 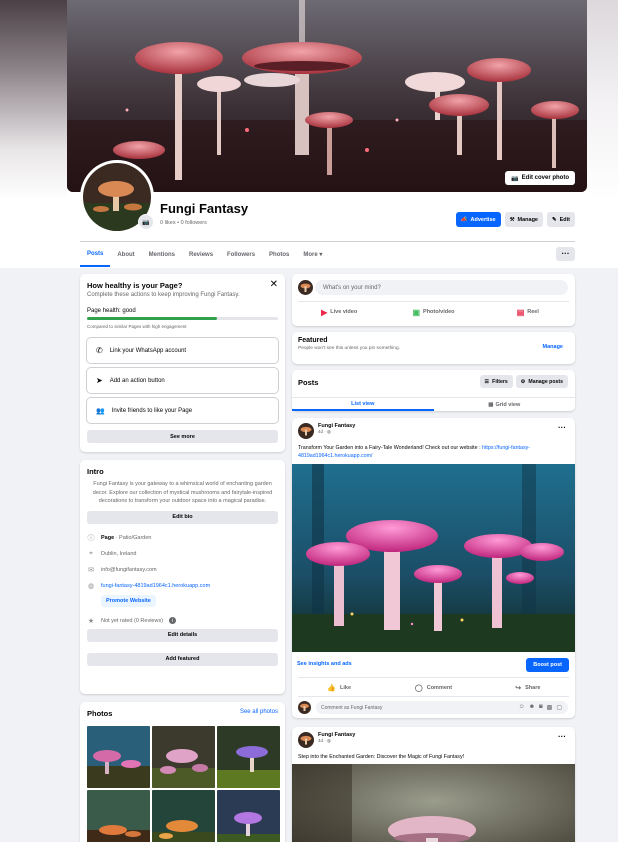 I want to click on like-button: 👍 Like, so click(x=339, y=688).